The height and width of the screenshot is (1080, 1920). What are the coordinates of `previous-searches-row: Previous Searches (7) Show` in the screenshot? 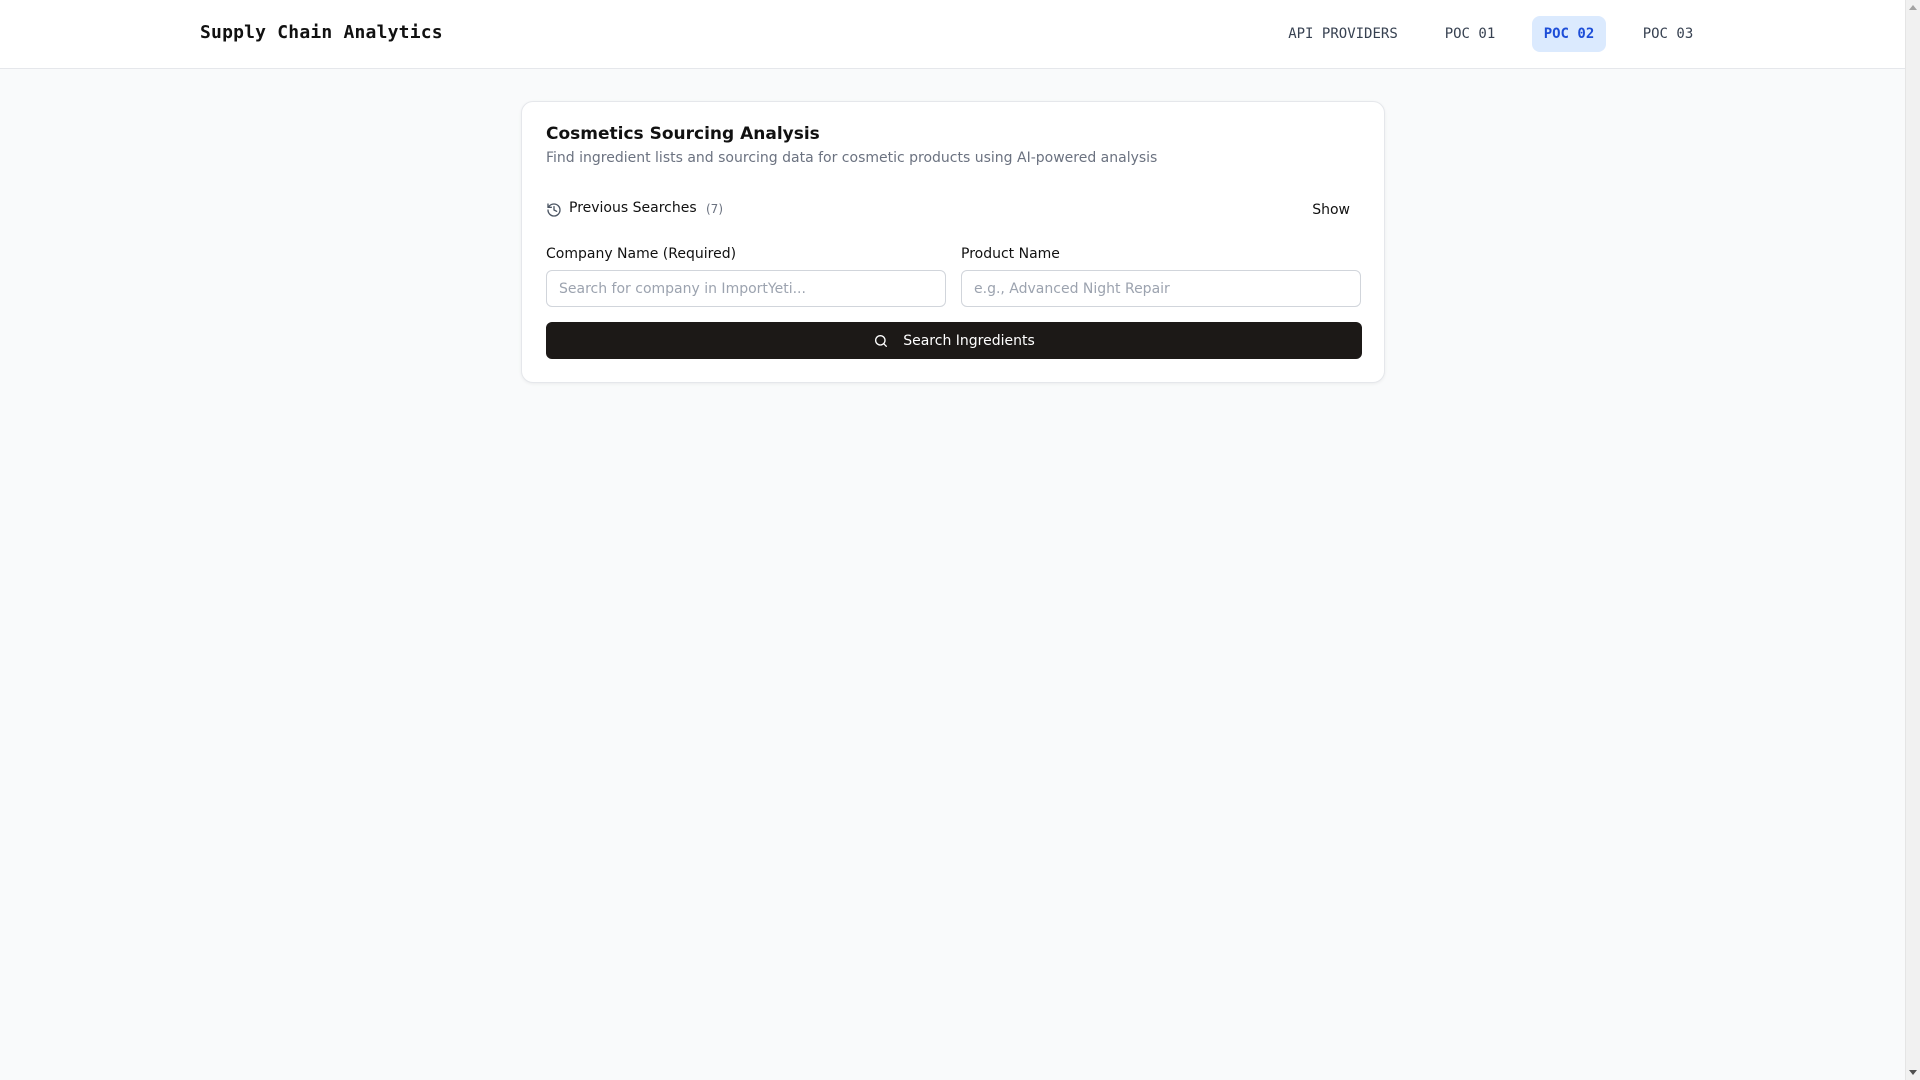 It's located at (954, 210).